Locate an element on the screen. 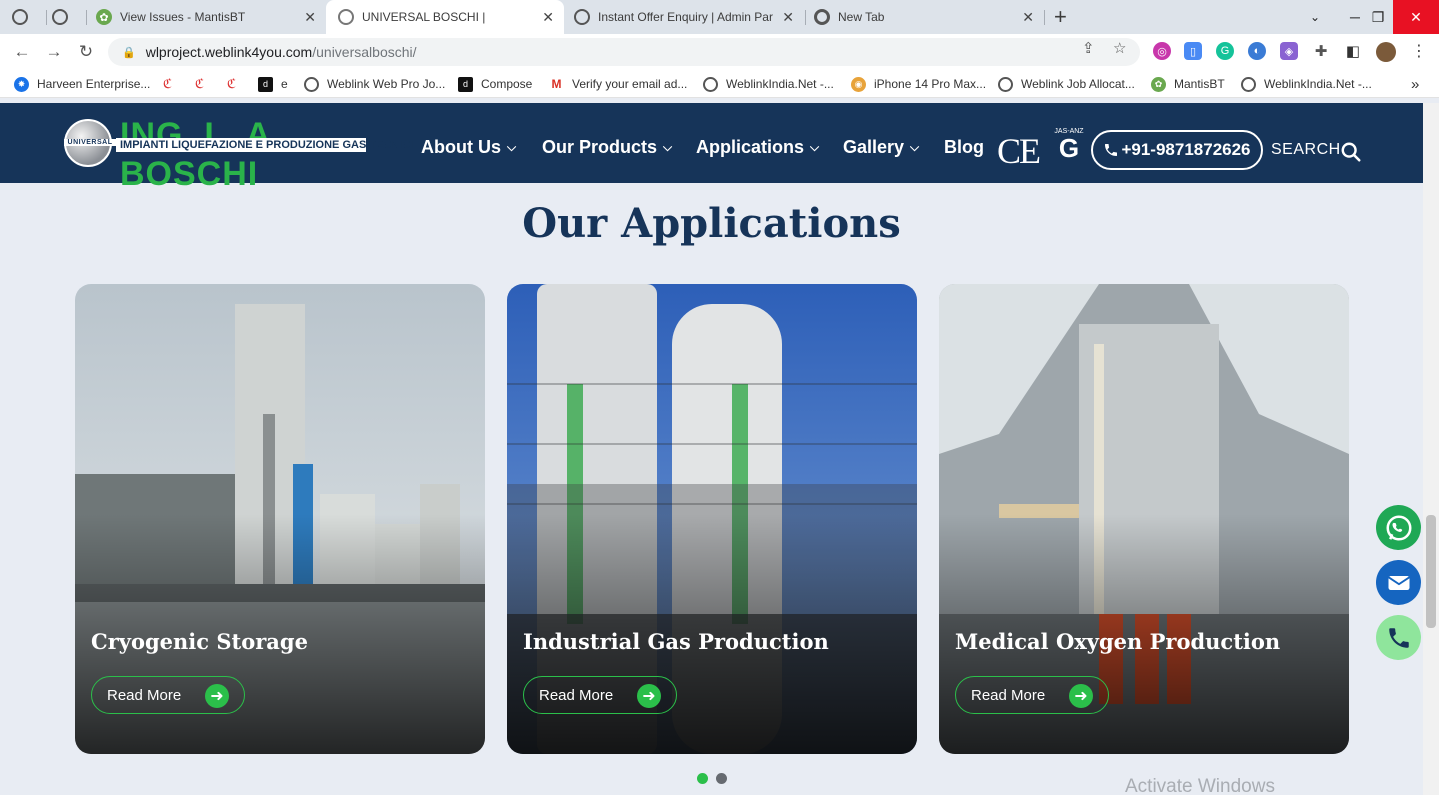 The width and height of the screenshot is (1439, 795). nav-label: Blog is located at coordinates (964, 147).